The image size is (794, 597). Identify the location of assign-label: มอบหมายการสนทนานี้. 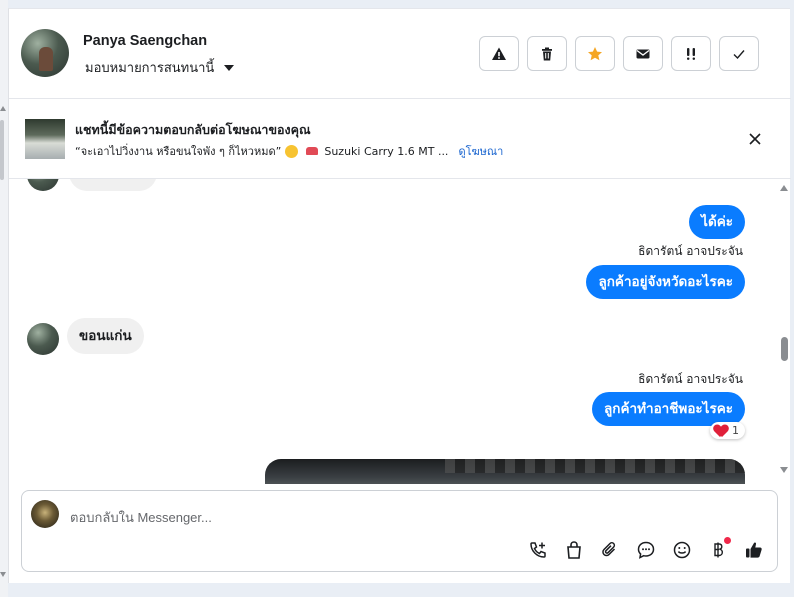
(150, 68).